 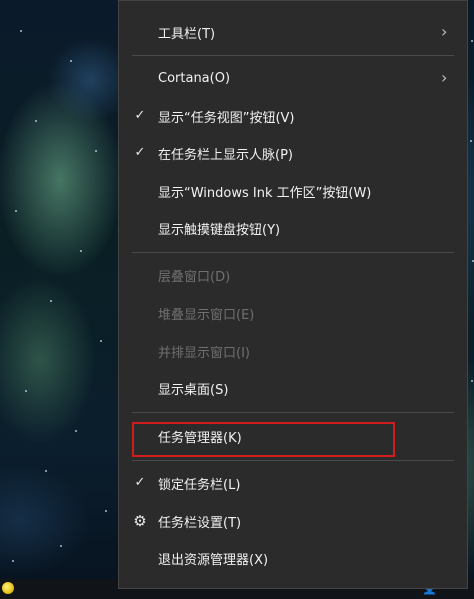 What do you see at coordinates (204, 353) in the screenshot?
I see `menu-item-label: 并排显示窗口(I)` at bounding box center [204, 353].